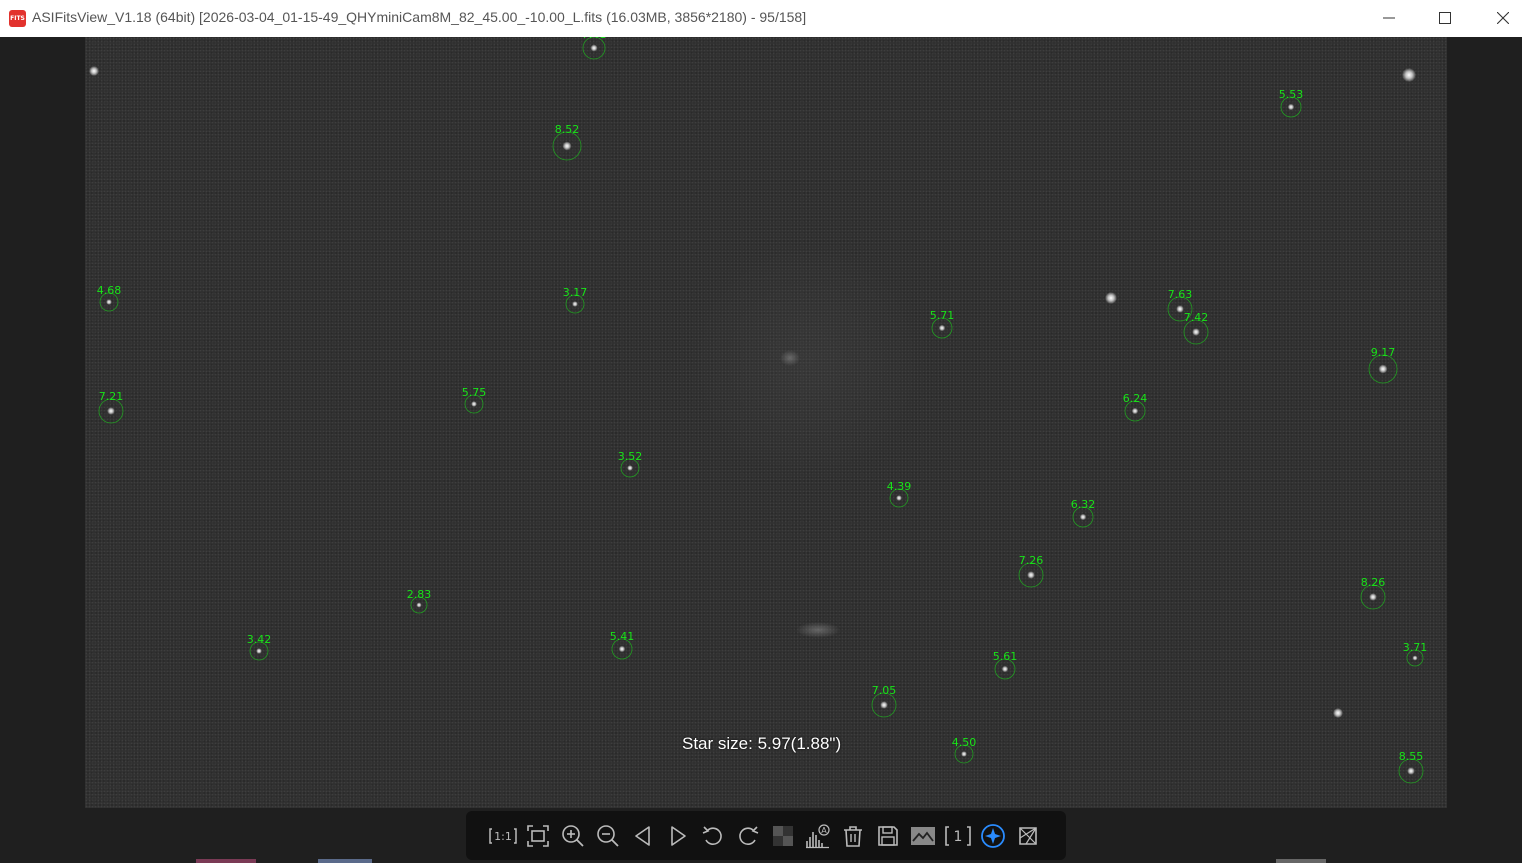 This screenshot has width=1522, height=863. What do you see at coordinates (853, 836) in the screenshot?
I see `delete-button` at bounding box center [853, 836].